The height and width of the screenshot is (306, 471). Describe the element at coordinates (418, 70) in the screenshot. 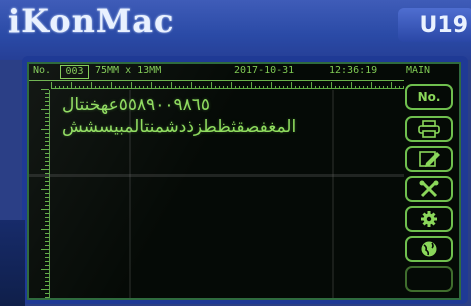

I see `mode-indicator: MAIN` at that location.